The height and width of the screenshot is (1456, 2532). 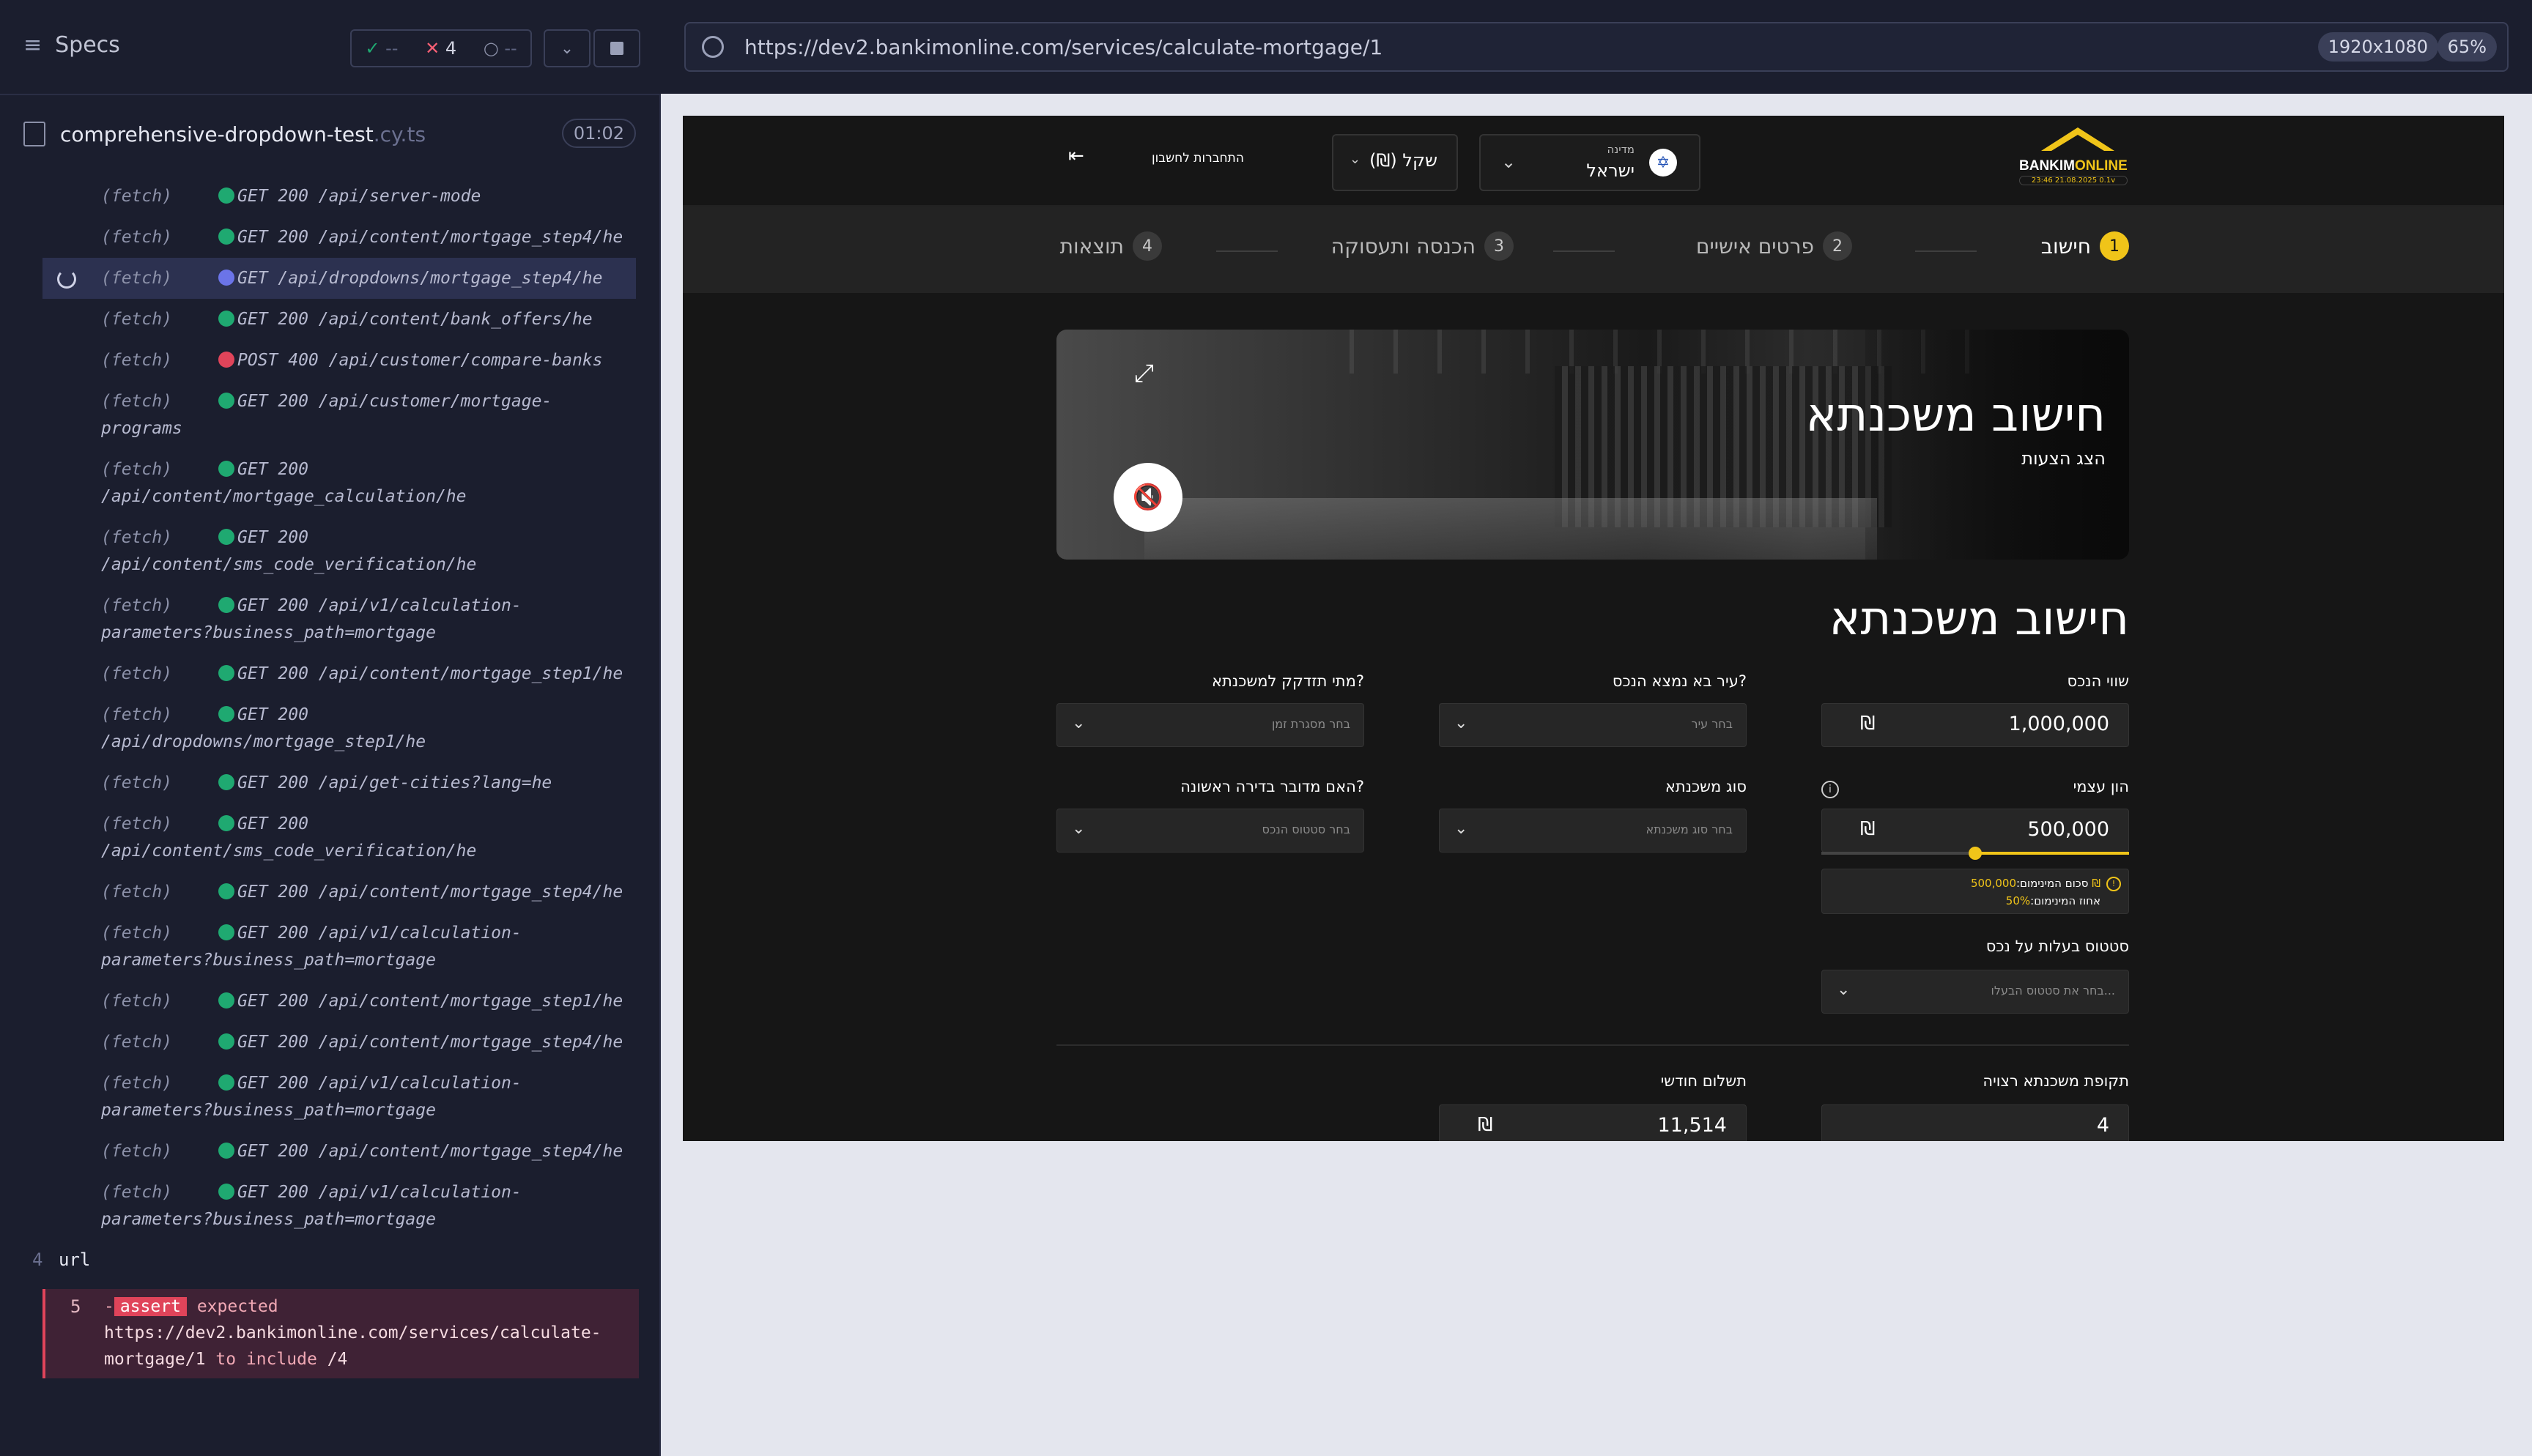 What do you see at coordinates (339, 196) in the screenshot?
I see `command-row: (fetch) GET 200 /api/server-mode` at bounding box center [339, 196].